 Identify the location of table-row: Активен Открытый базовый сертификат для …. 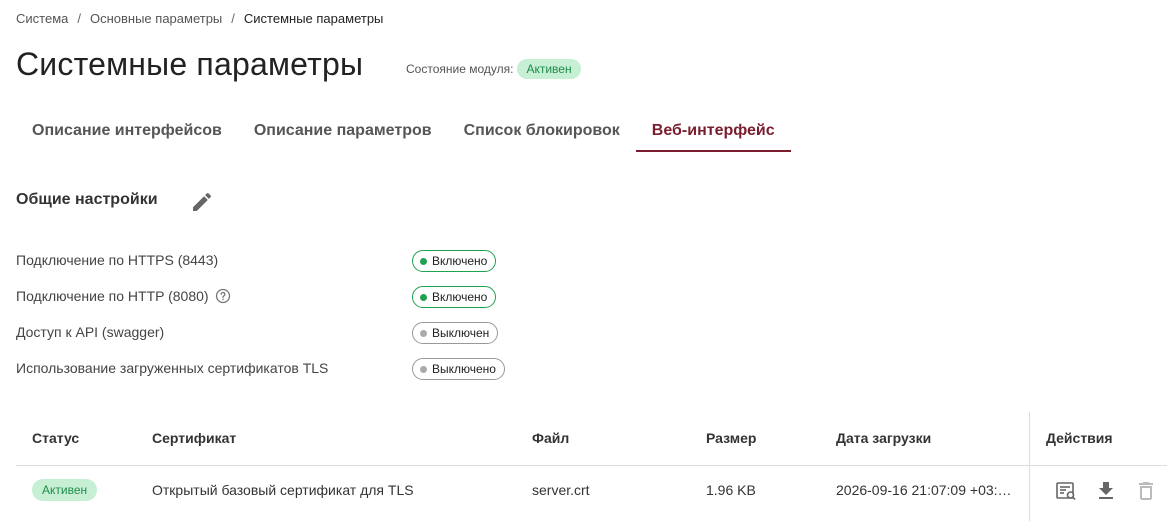
(591, 492).